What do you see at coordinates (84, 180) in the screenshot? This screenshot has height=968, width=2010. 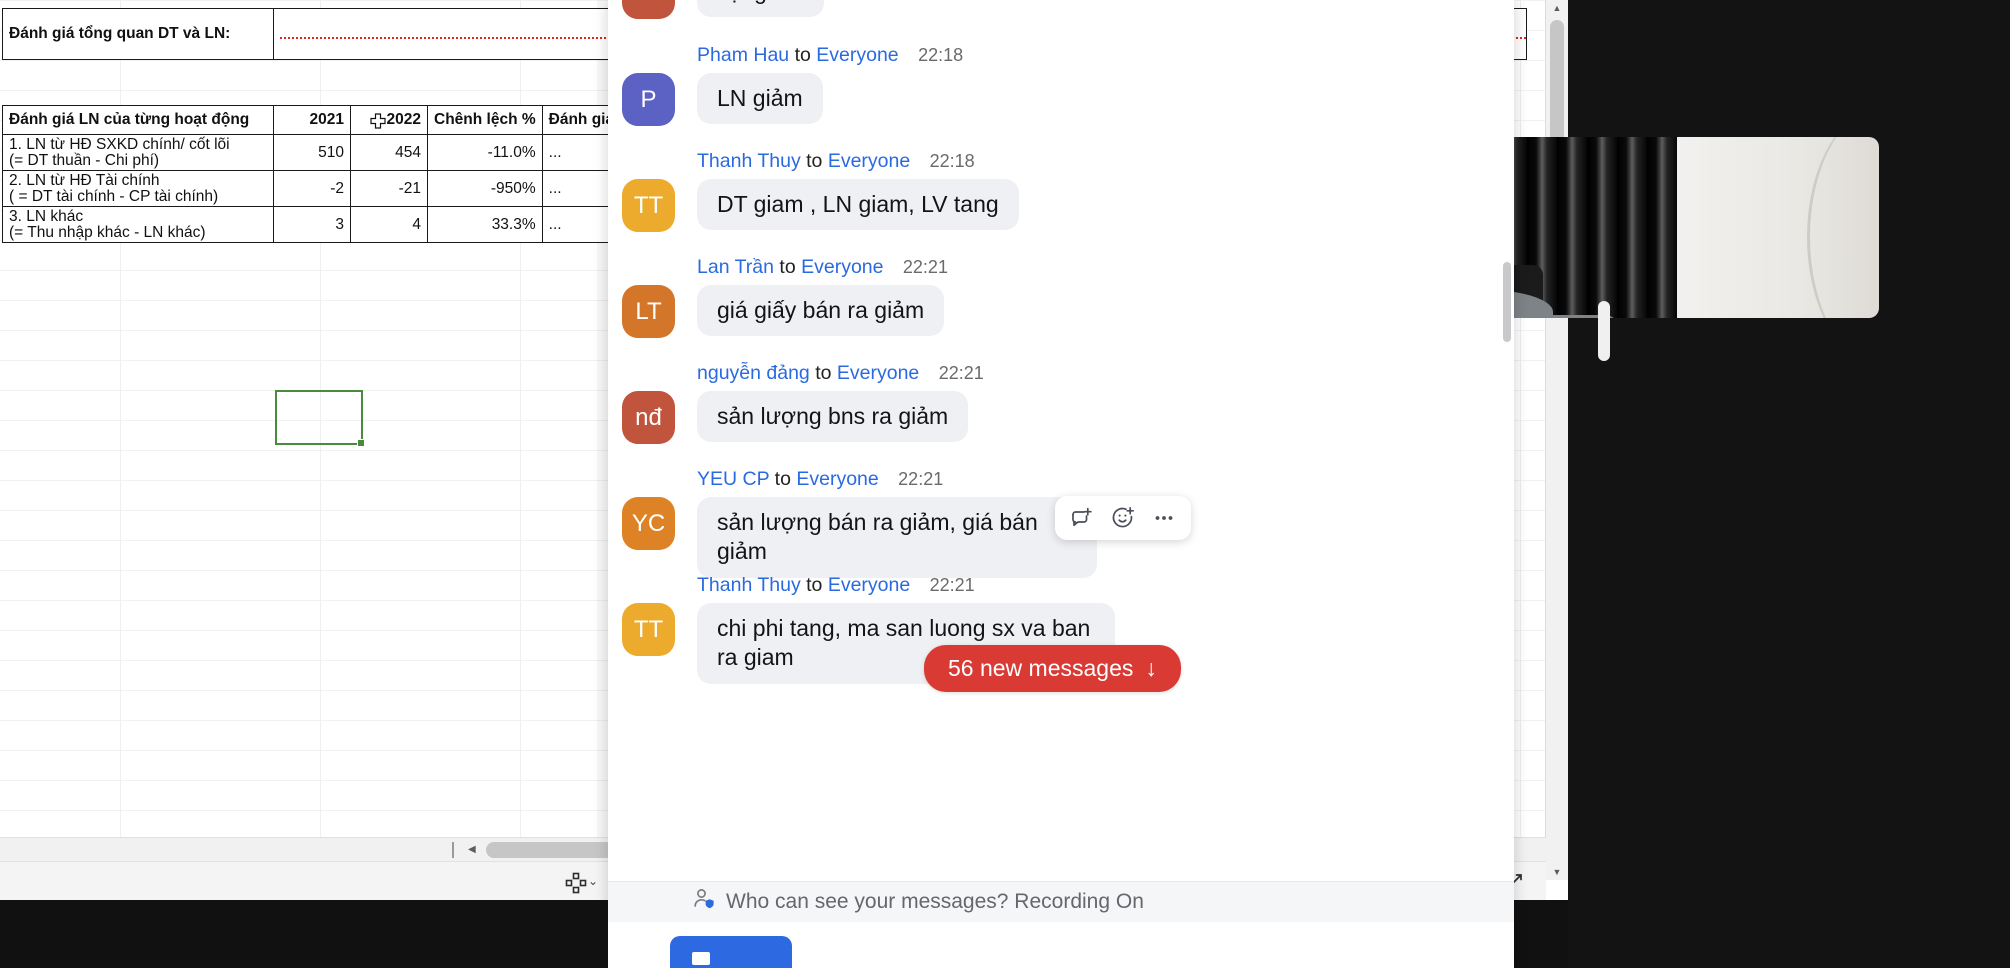 I see `row-2-line1: 2. LN từ HĐ Tài chính` at bounding box center [84, 180].